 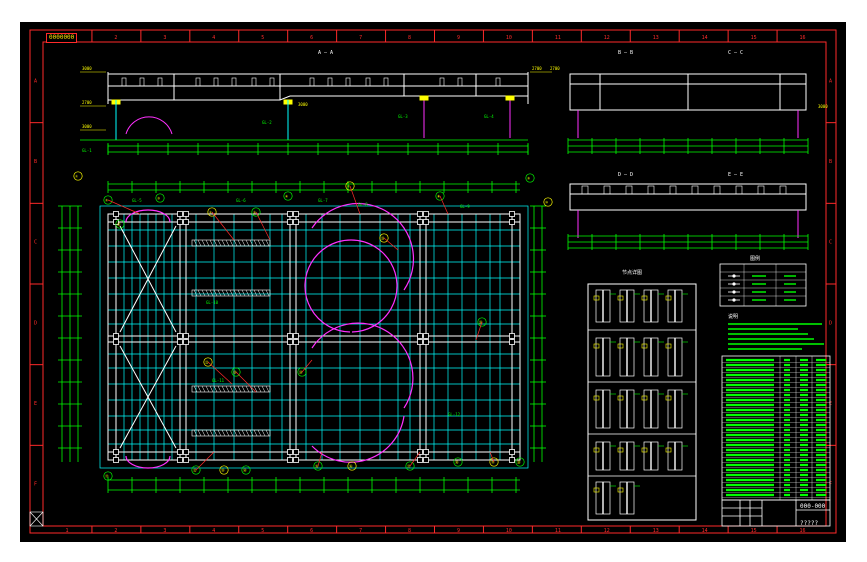 What do you see at coordinates (323, 200) in the screenshot?
I see `member-tag: GL-7` at bounding box center [323, 200].